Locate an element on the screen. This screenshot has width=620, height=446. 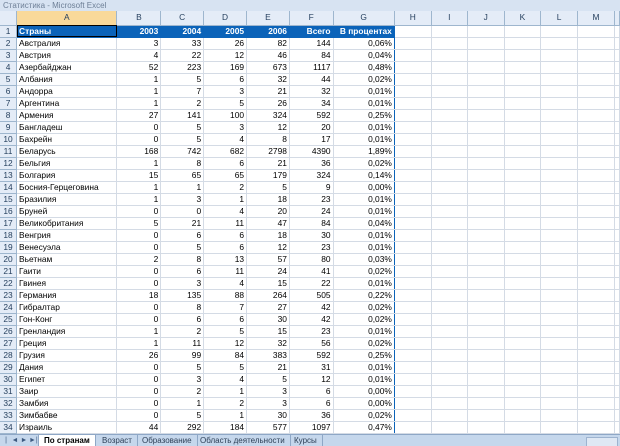
select-all-corner is located at coordinates (9, 18).